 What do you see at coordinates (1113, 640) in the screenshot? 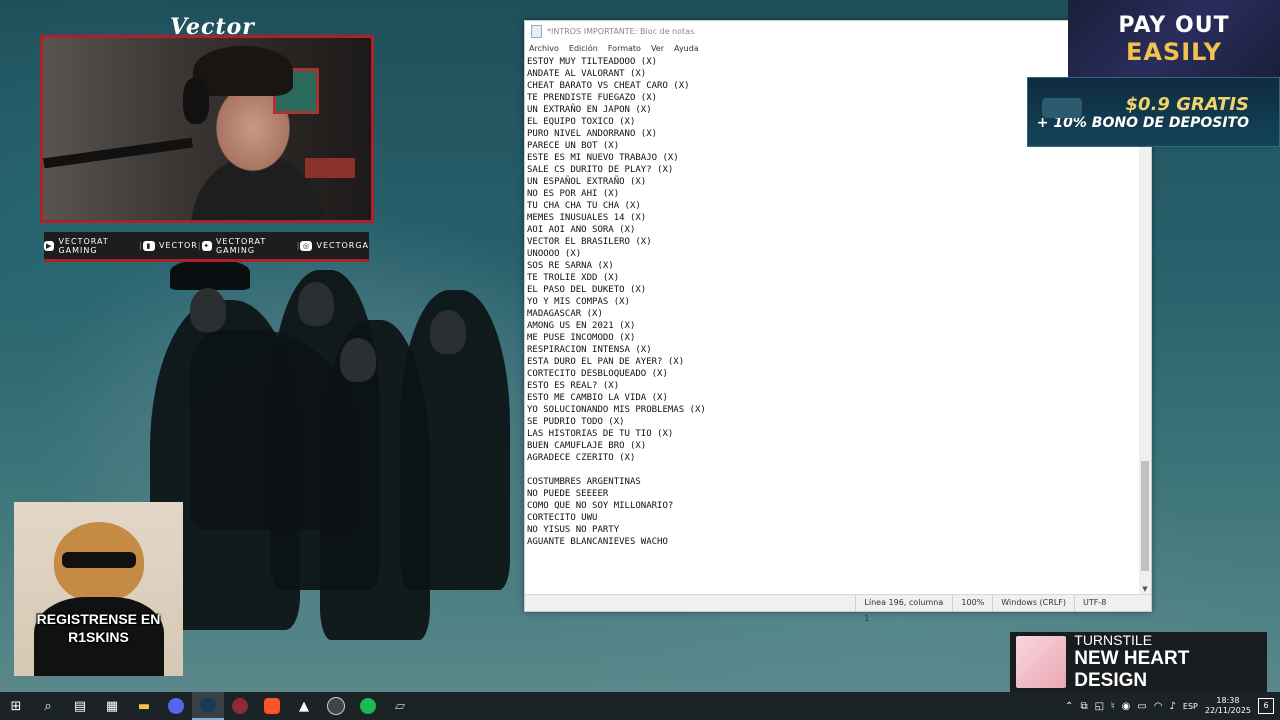
I see `artist-name: TURNSTILE` at bounding box center [1113, 640].